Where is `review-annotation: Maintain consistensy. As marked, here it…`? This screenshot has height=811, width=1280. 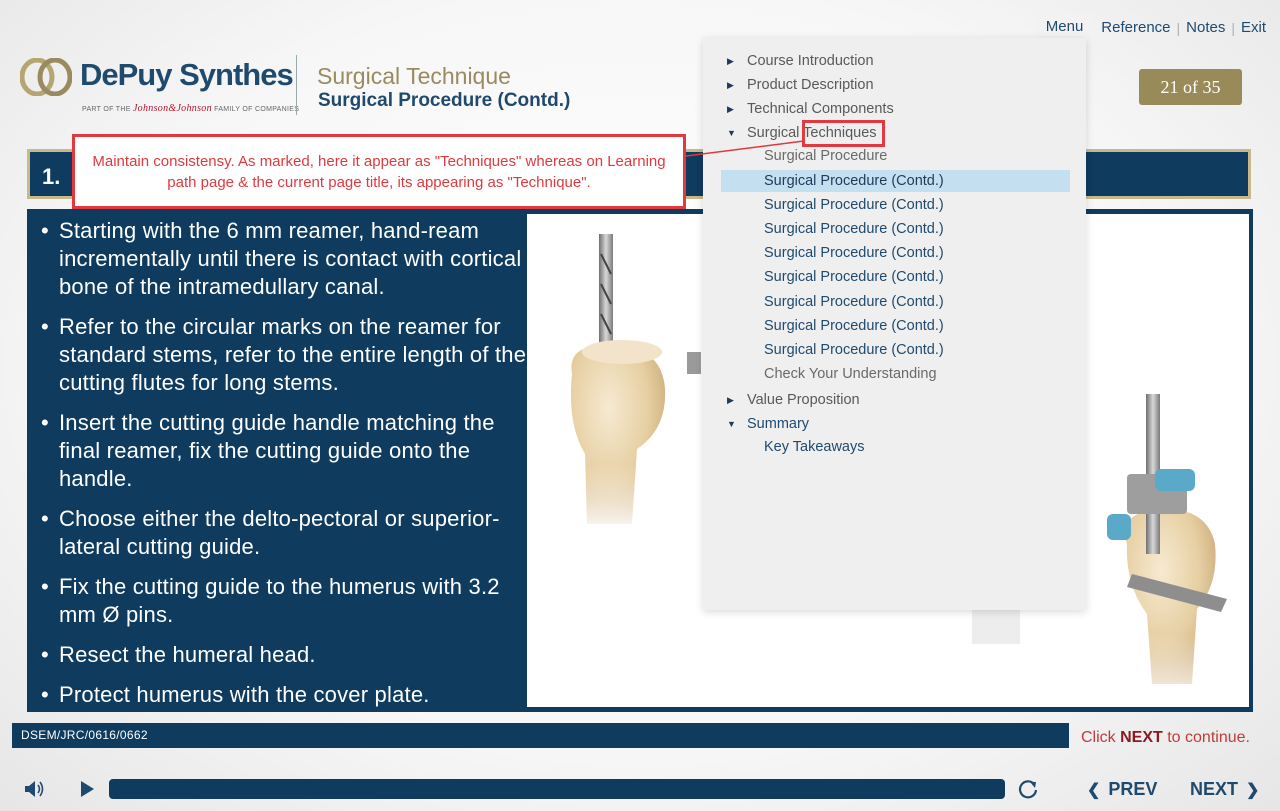 review-annotation: Maintain consistensy. As marked, here it… is located at coordinates (379, 171).